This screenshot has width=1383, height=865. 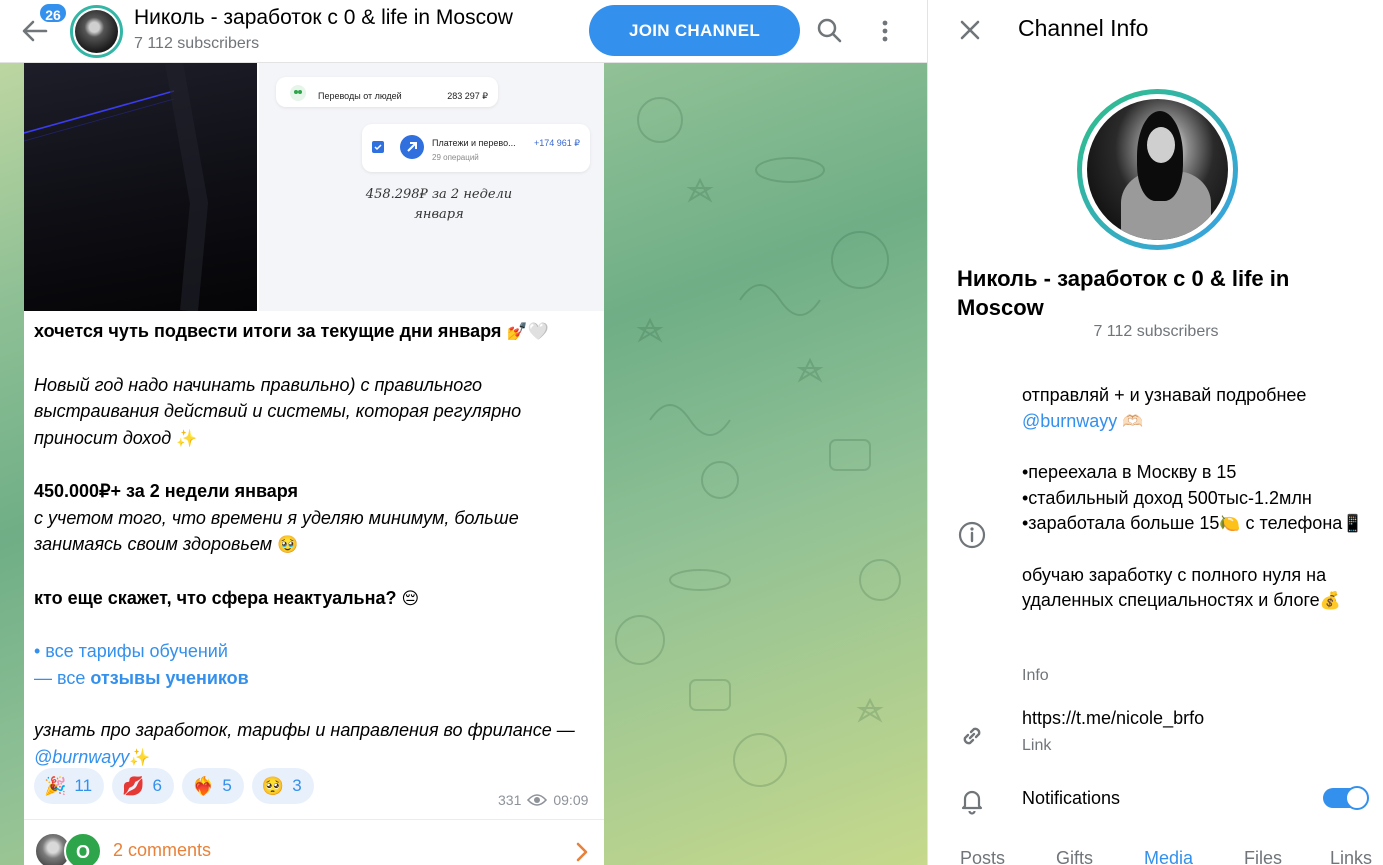 I want to click on post-meta: 331 09:09, so click(x=543, y=800).